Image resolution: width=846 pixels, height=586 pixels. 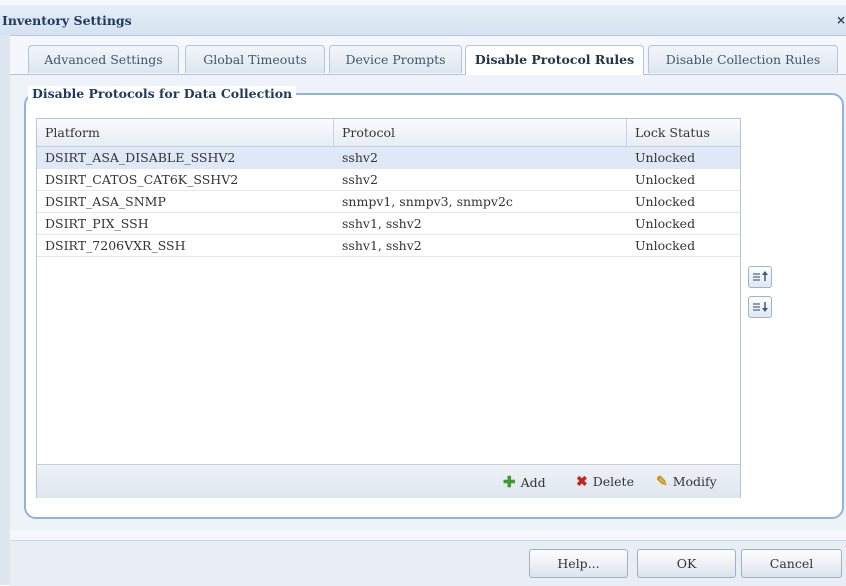 What do you see at coordinates (791, 563) in the screenshot?
I see `cancel-button: Cancel` at bounding box center [791, 563].